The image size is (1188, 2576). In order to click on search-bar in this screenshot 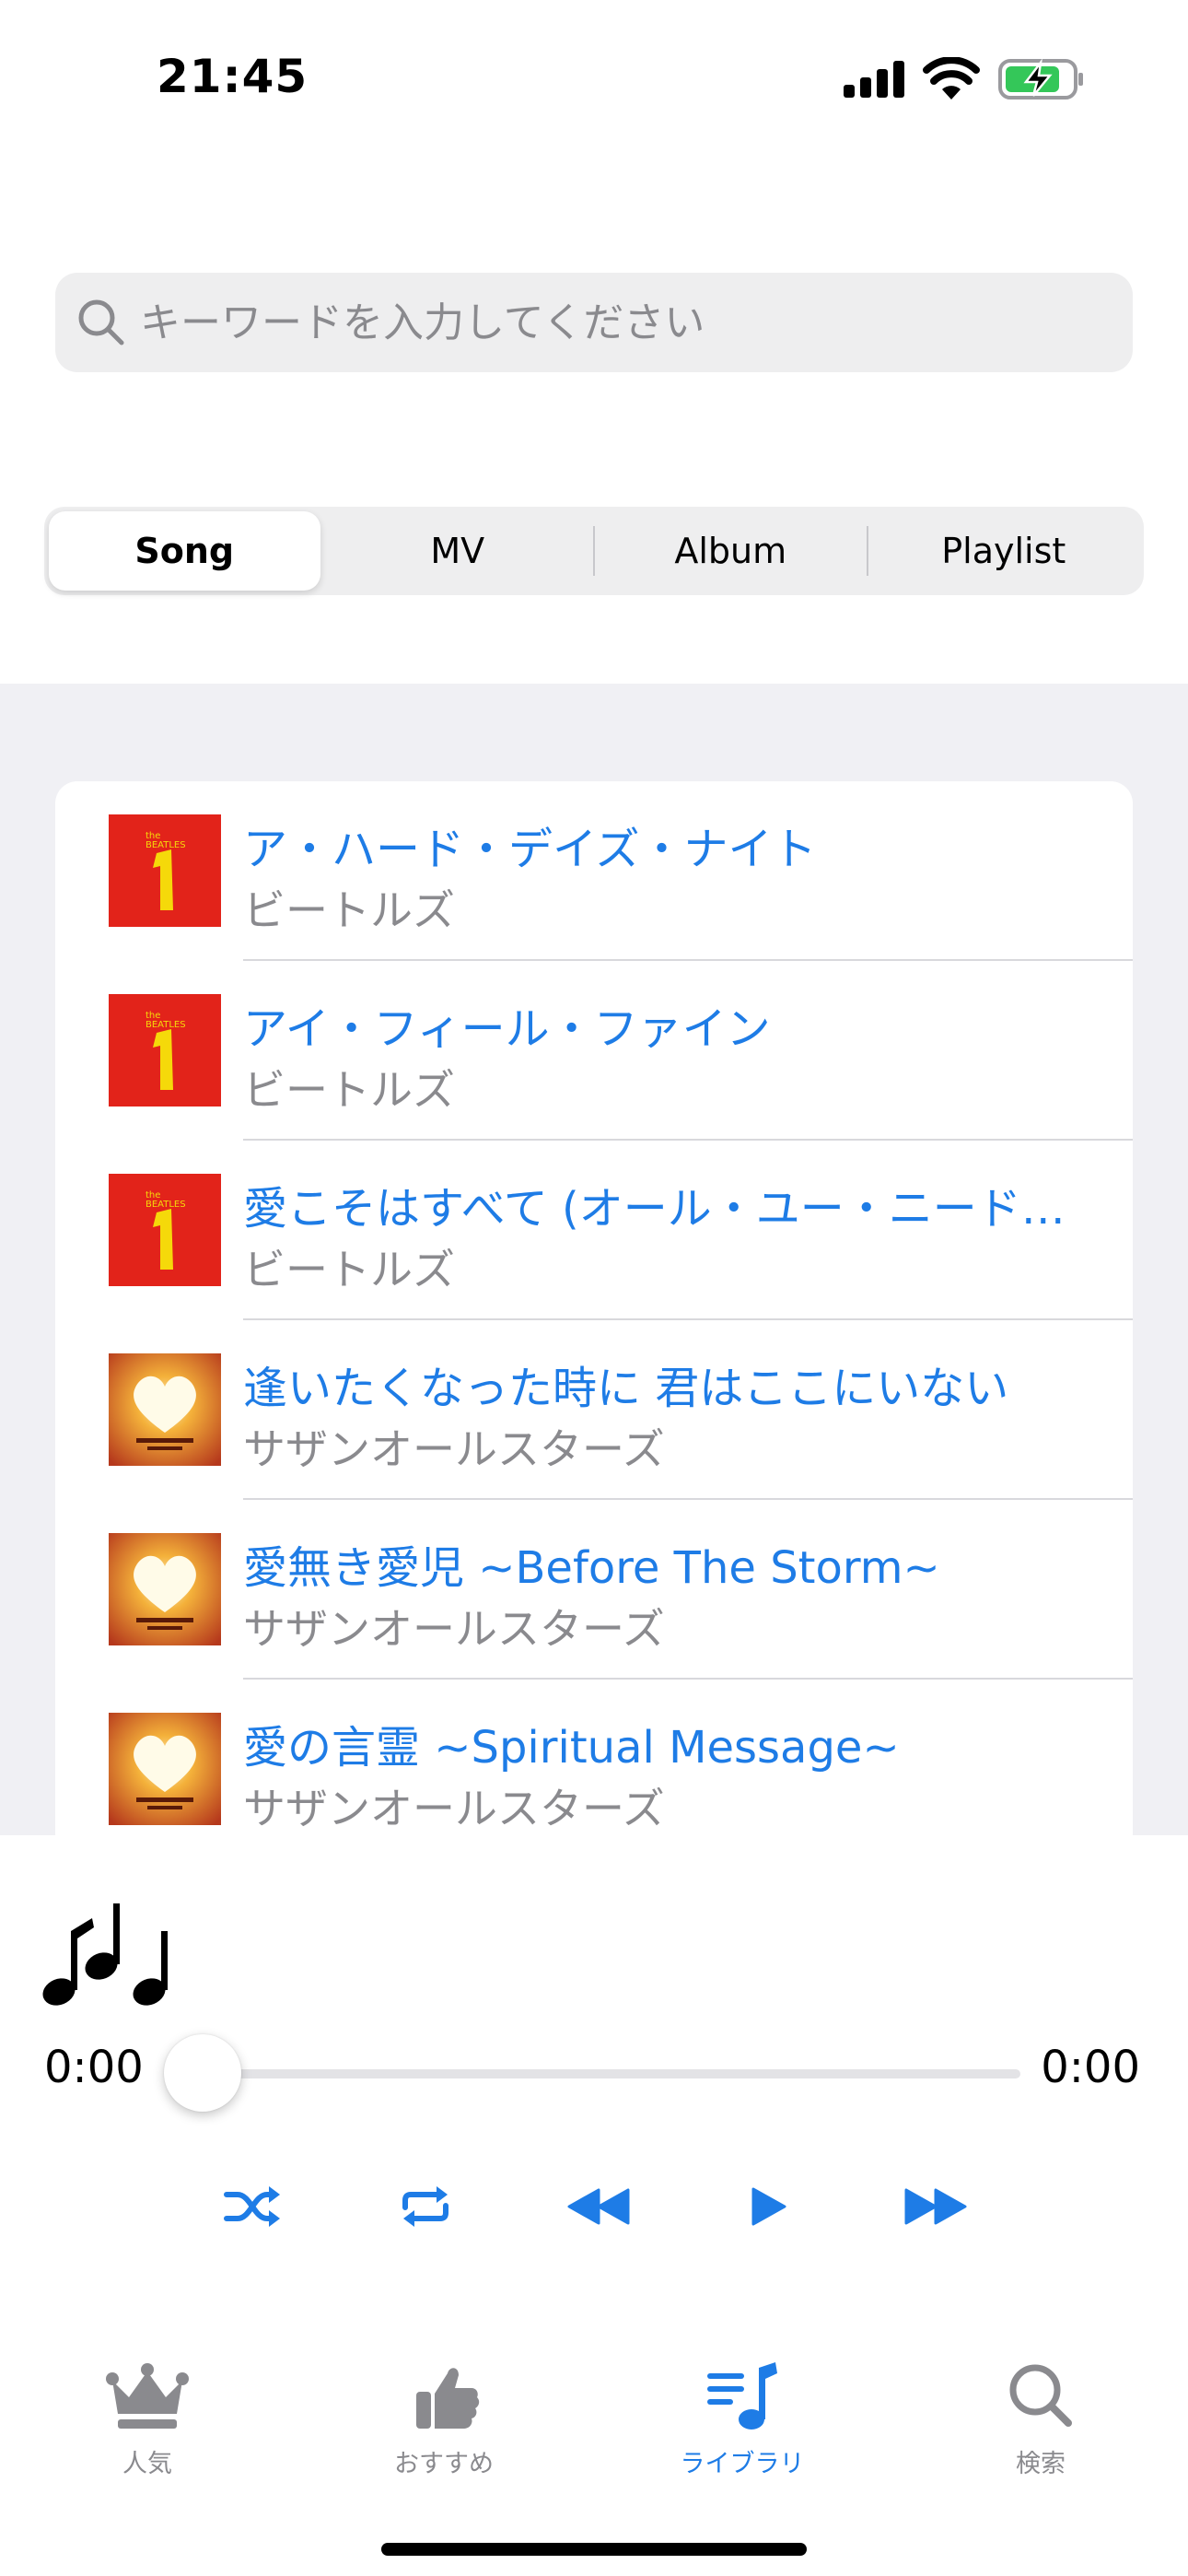, I will do `click(594, 322)`.